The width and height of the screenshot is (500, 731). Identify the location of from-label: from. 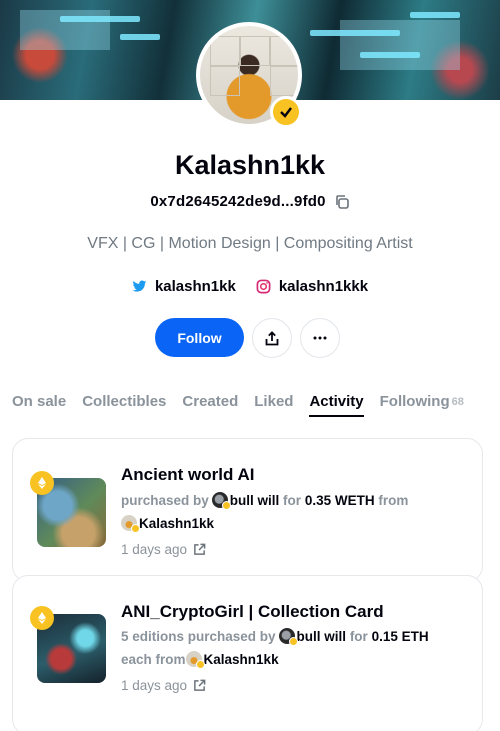
(393, 500).